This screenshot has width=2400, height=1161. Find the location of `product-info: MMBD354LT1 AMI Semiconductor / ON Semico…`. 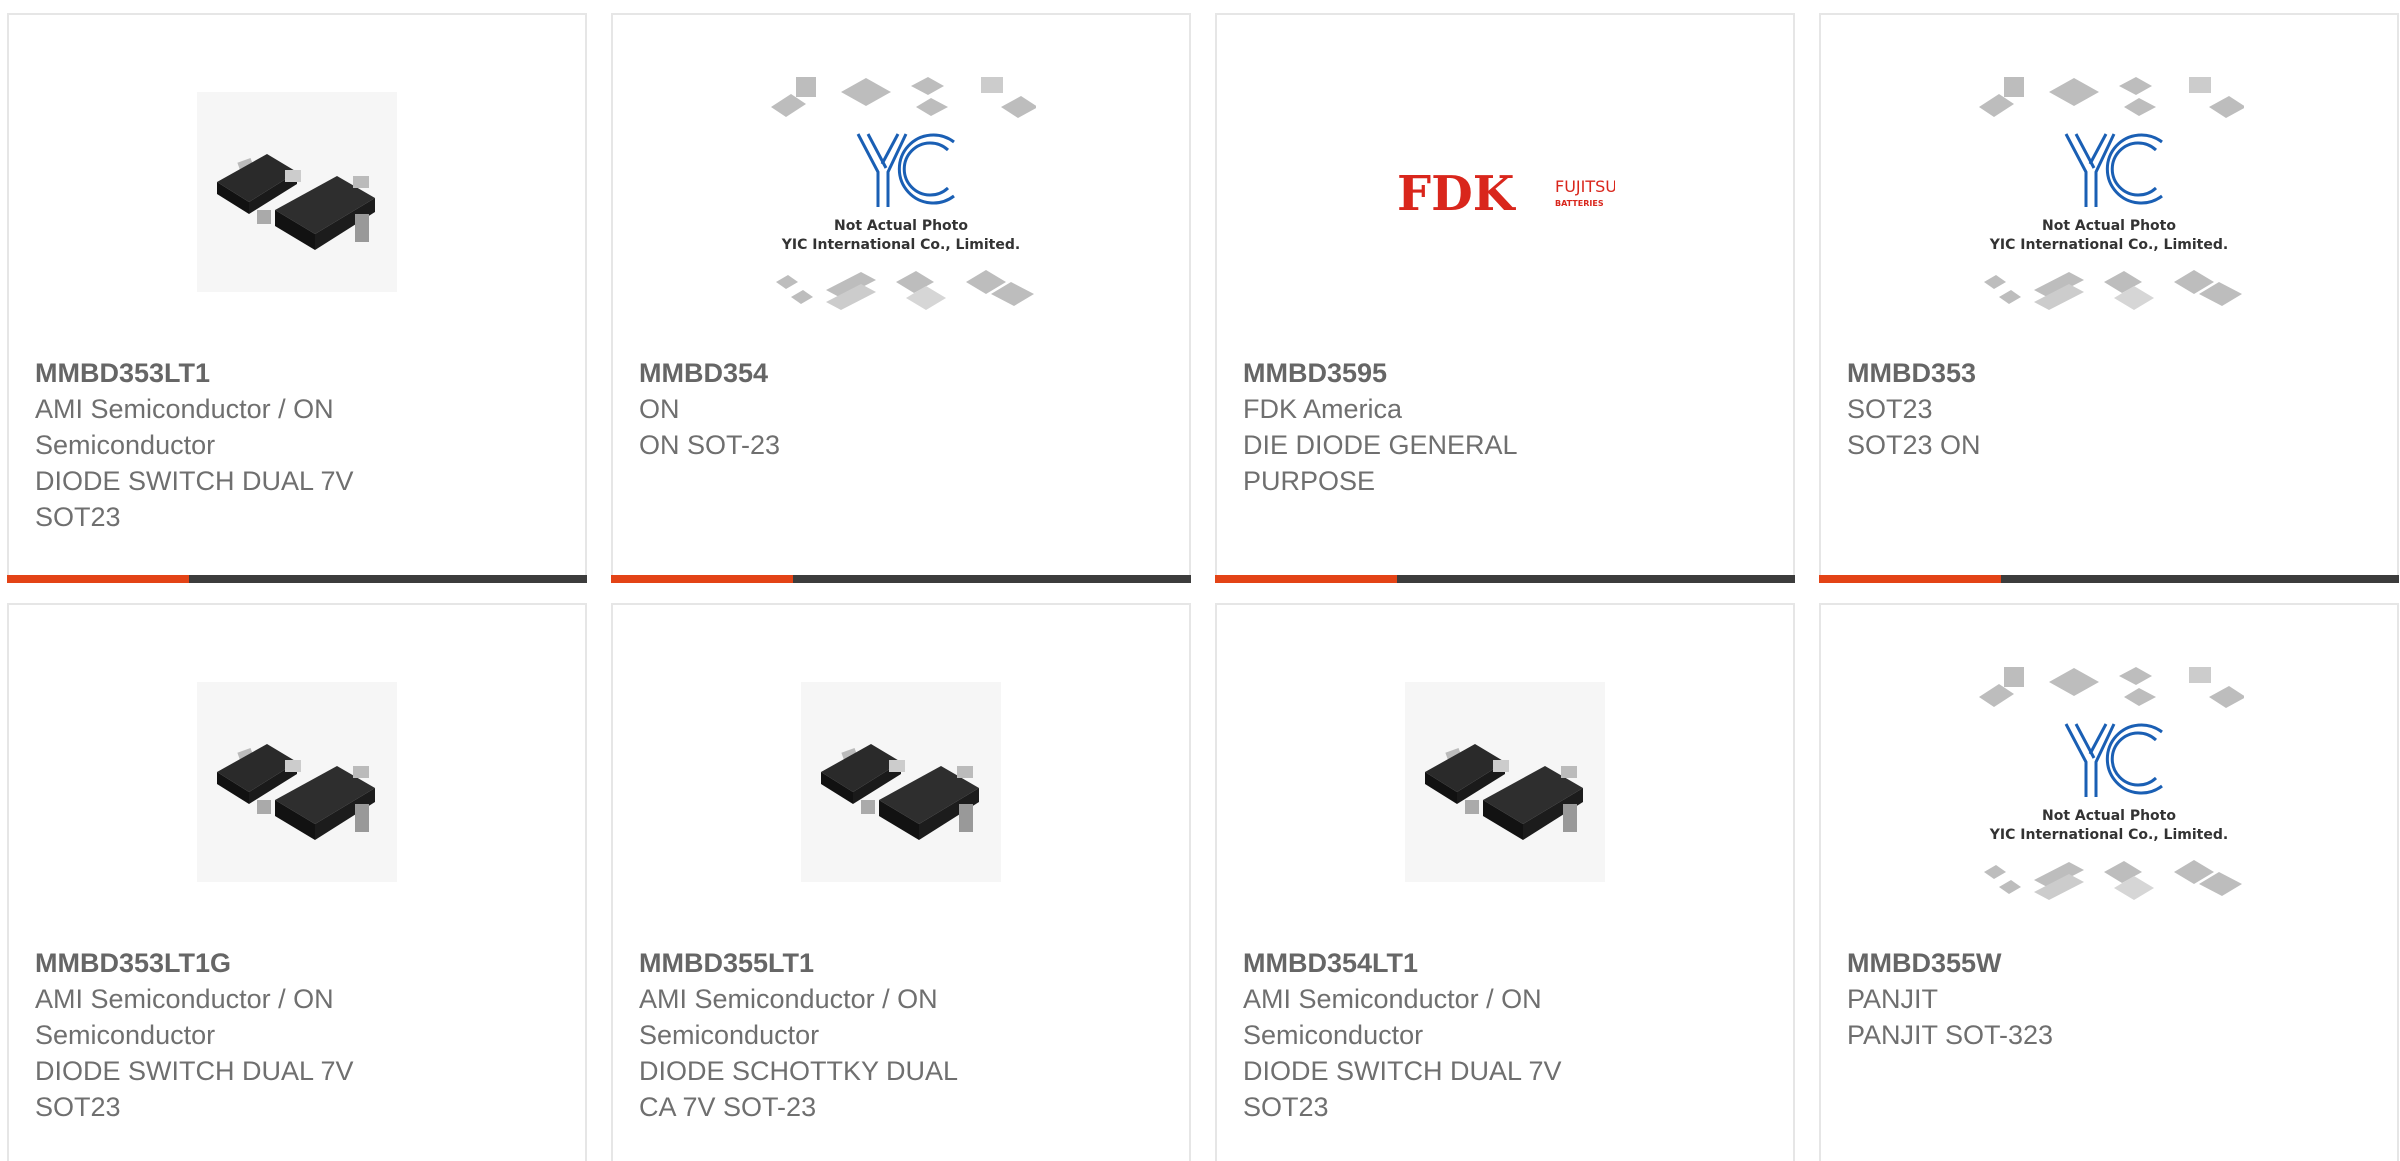

product-info: MMBD354LT1 AMI Semiconductor / ON Semico… is located at coordinates (1423, 1035).